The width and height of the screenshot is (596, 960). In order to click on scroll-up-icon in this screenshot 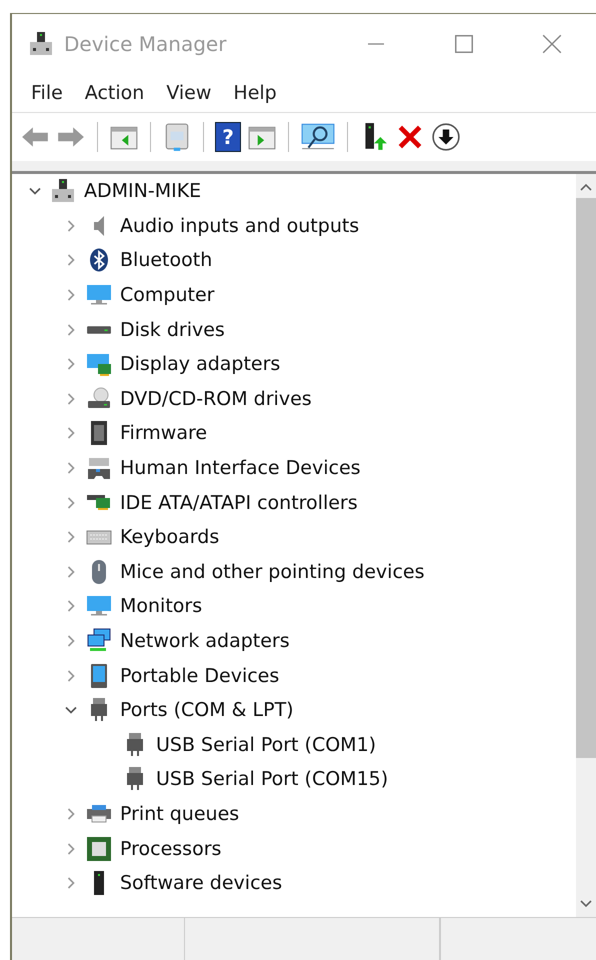, I will do `click(586, 187)`.